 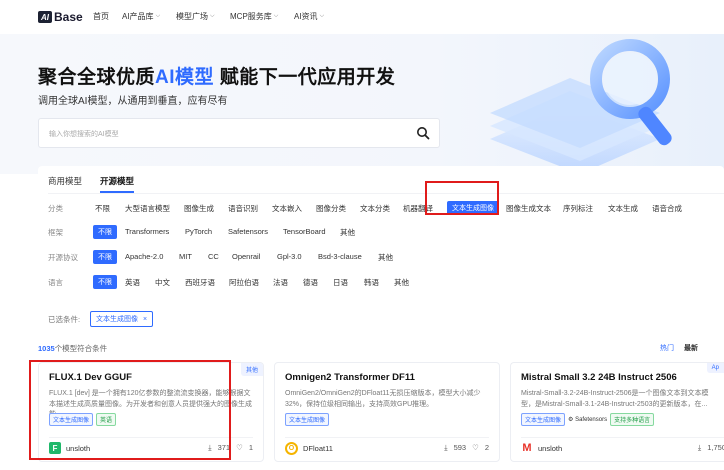 What do you see at coordinates (185, 256) in the screenshot?
I see `filter-option: MIT` at bounding box center [185, 256].